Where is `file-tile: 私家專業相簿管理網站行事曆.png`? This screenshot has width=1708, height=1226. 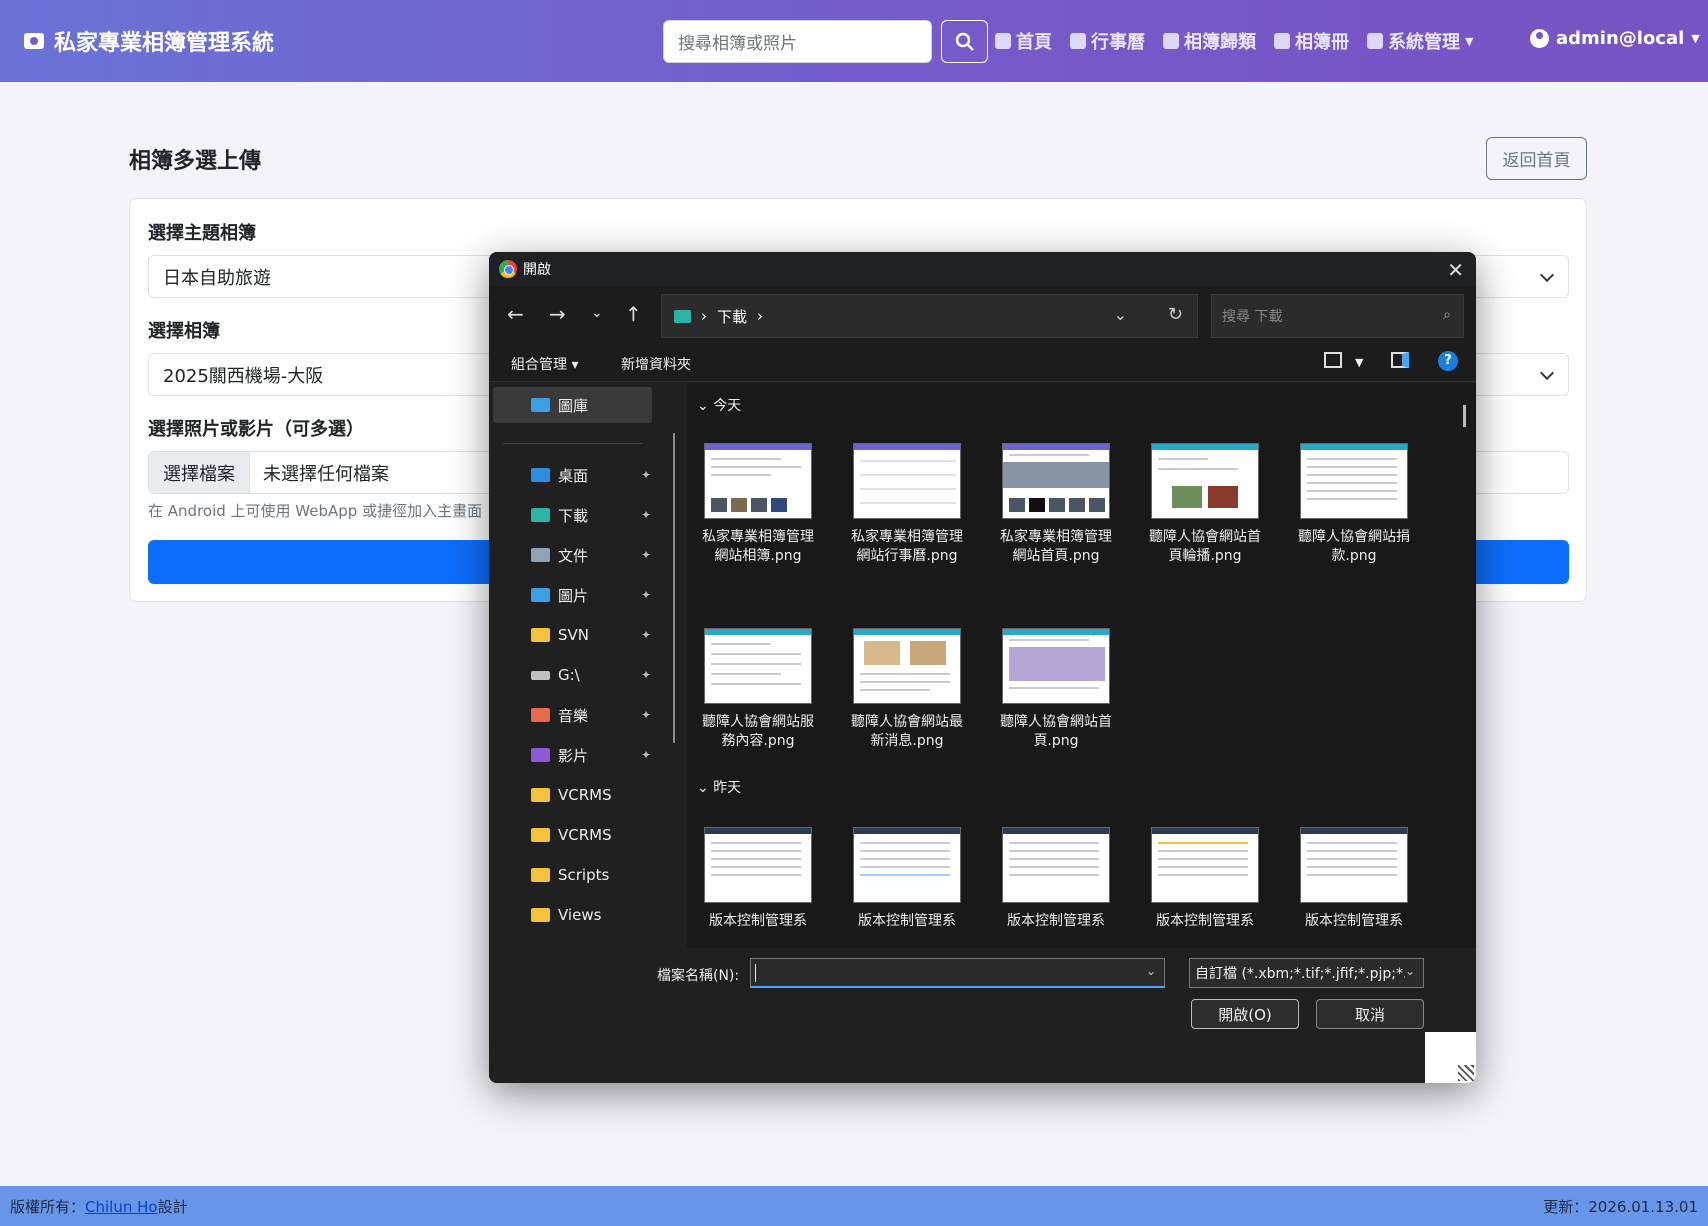 file-tile: 私家專業相簿管理網站行事曆.png is located at coordinates (907, 504).